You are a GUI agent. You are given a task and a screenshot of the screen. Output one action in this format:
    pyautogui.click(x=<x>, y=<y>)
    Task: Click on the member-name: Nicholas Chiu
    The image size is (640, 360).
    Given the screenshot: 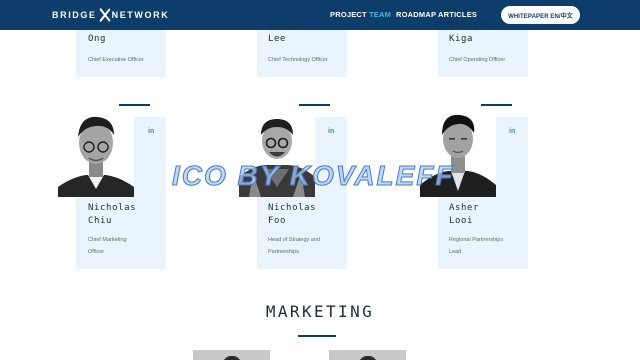 What is the action you would take?
    pyautogui.click(x=112, y=214)
    